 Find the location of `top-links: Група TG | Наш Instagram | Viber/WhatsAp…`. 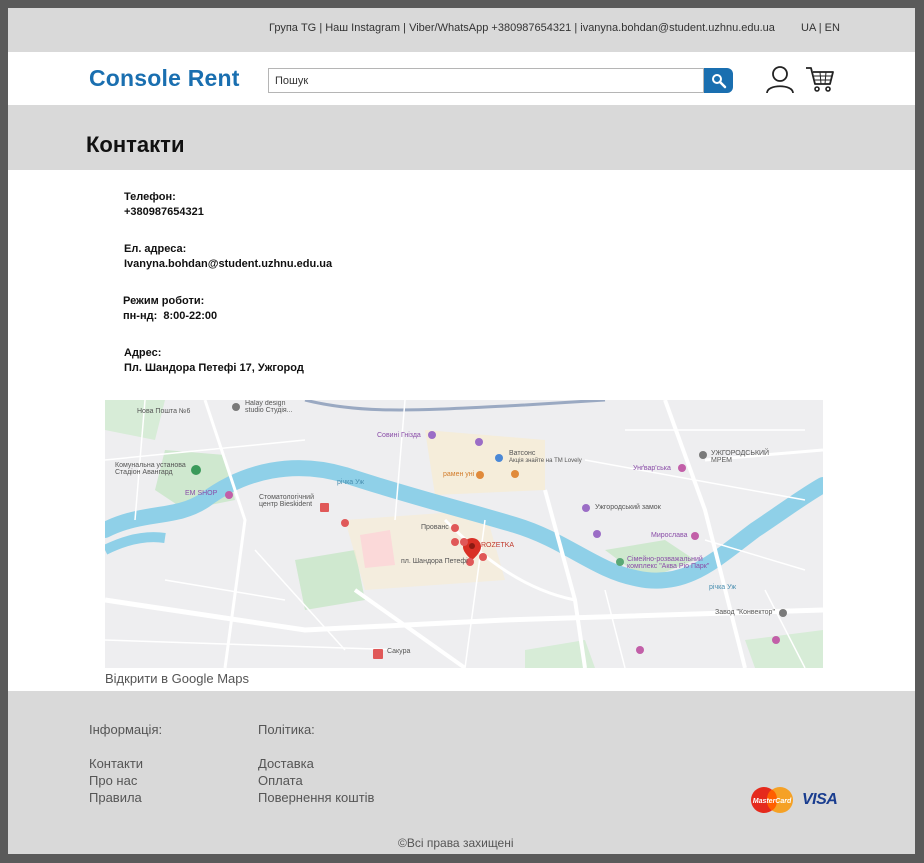

top-links: Група TG | Наш Instagram | Viber/WhatsAp… is located at coordinates (522, 28).